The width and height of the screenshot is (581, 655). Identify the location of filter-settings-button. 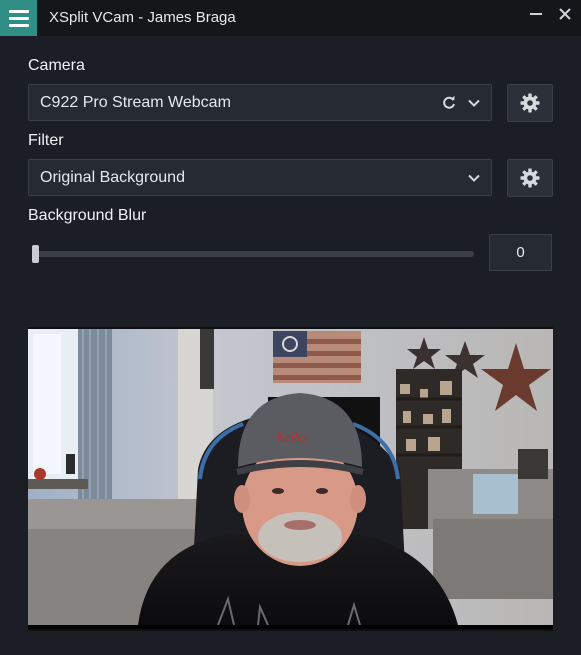
(530, 178).